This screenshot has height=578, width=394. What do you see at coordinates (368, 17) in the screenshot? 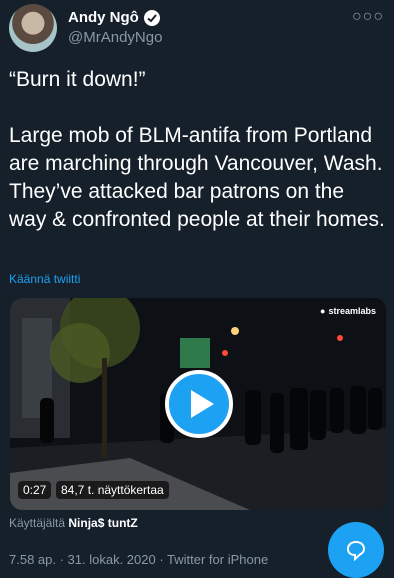
I see `more-options-icon: ○○○` at bounding box center [368, 17].